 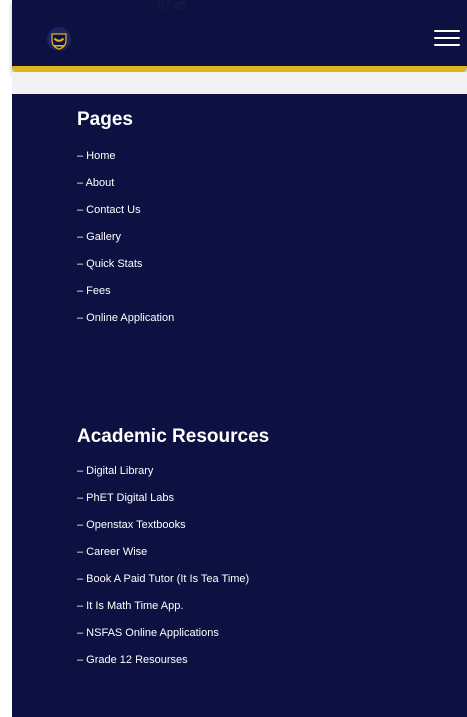 I want to click on link-openstax-textbooks: – Openstax Textbooks, so click(x=163, y=531).